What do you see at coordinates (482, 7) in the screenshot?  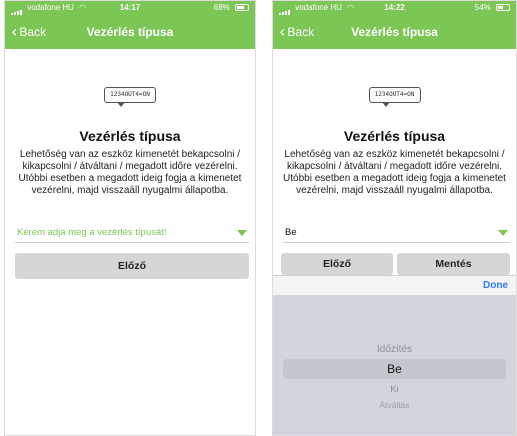 I see `battery-percent: 54%` at bounding box center [482, 7].